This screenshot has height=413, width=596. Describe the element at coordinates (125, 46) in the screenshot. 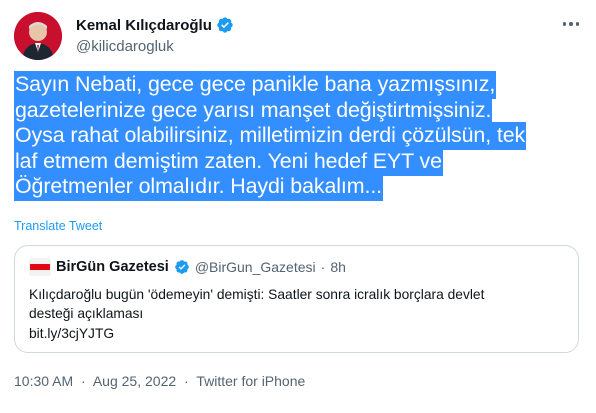

I see `author-handle: @kilicdarogluk` at that location.